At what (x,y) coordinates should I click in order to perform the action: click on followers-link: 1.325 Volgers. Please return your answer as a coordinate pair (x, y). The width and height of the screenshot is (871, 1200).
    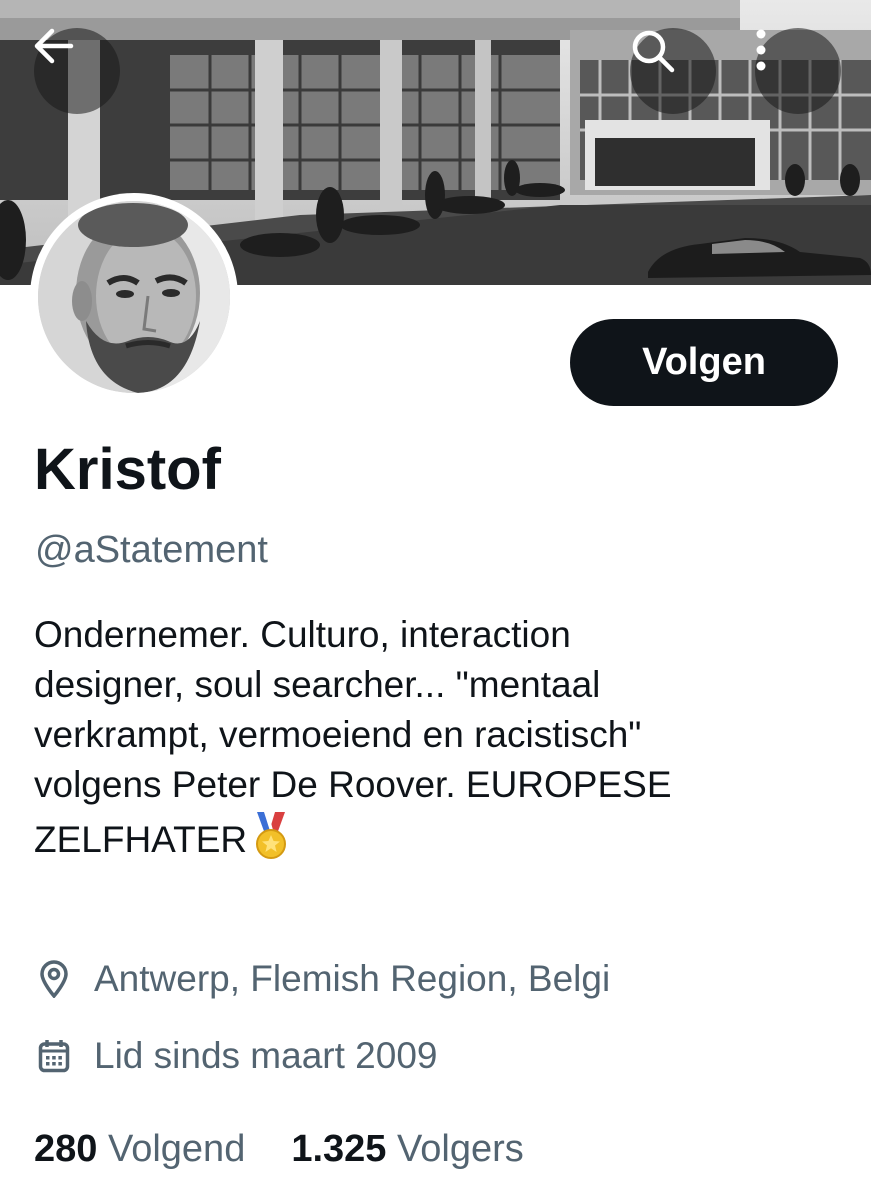
    Looking at the image, I should click on (407, 1149).